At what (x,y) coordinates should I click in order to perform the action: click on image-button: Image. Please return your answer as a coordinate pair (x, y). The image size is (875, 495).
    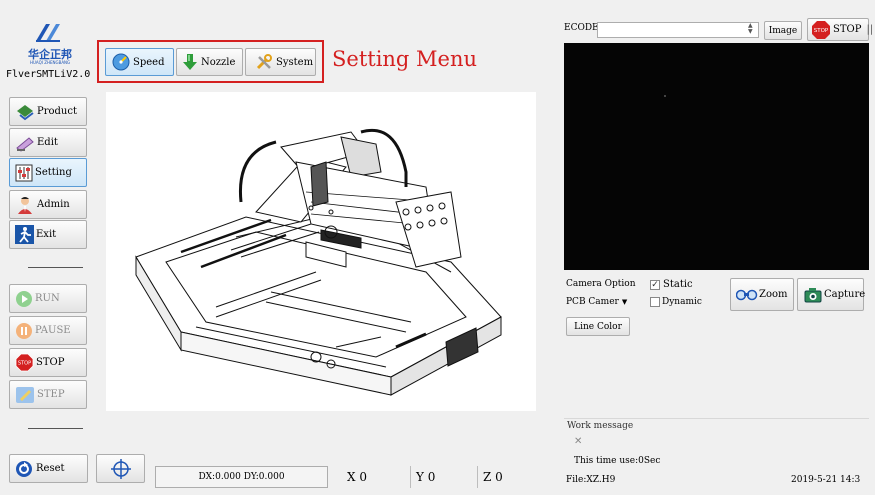
    Looking at the image, I should click on (783, 30).